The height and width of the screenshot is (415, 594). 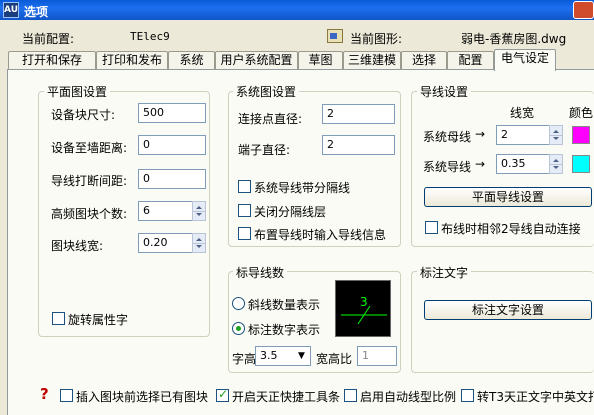 I want to click on sys-bus-label: 系统母线, so click(x=447, y=137).